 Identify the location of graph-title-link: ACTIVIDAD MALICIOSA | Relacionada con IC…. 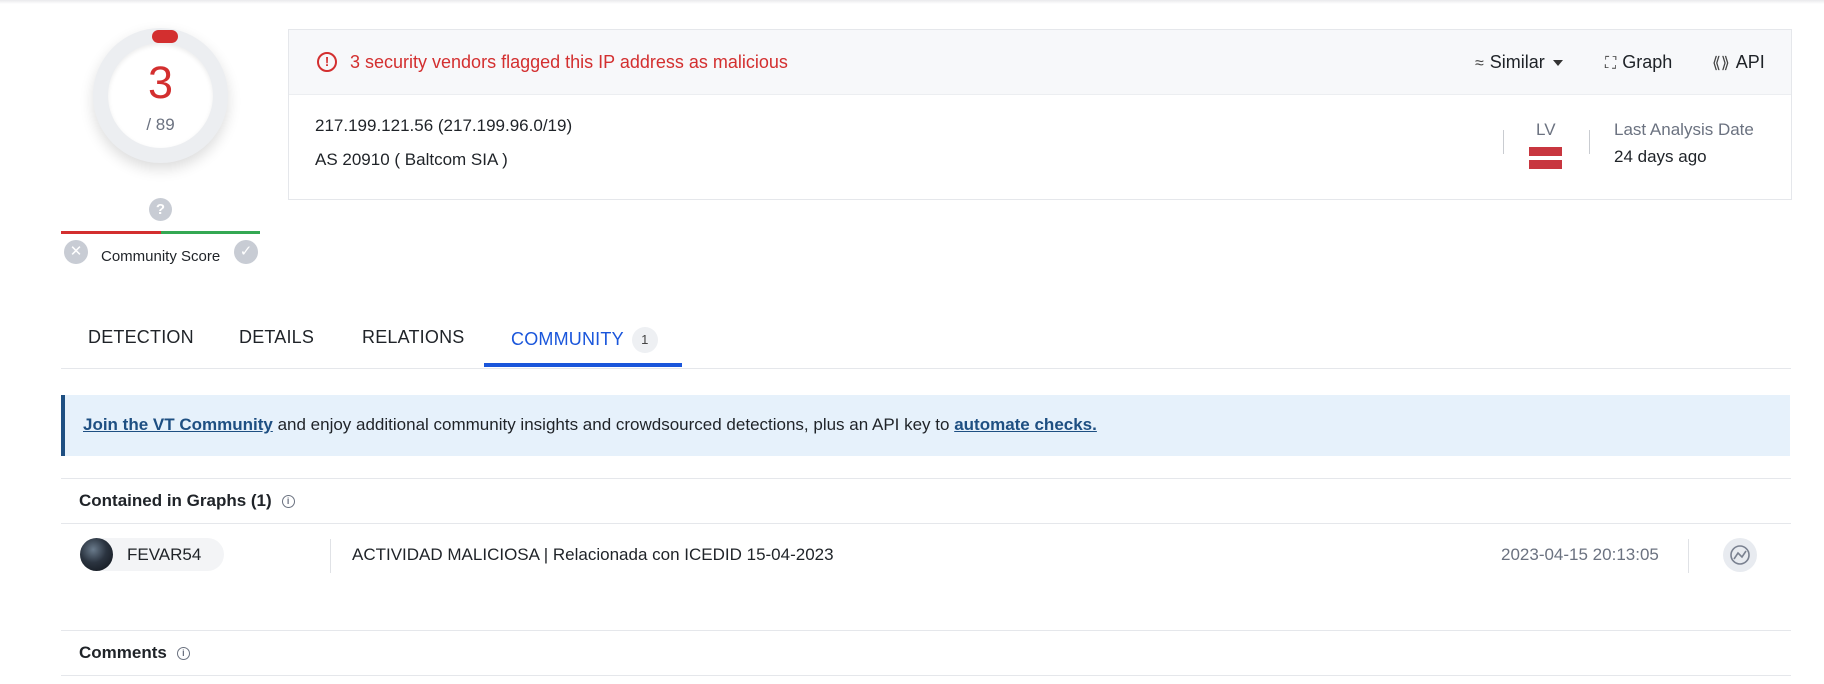
(593, 555).